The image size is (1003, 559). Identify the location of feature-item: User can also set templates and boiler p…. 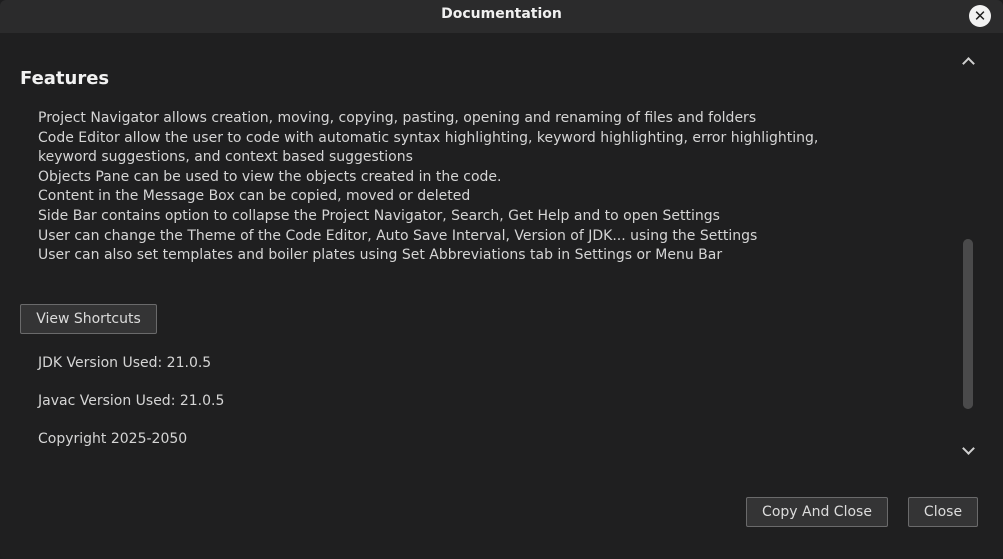
(380, 255).